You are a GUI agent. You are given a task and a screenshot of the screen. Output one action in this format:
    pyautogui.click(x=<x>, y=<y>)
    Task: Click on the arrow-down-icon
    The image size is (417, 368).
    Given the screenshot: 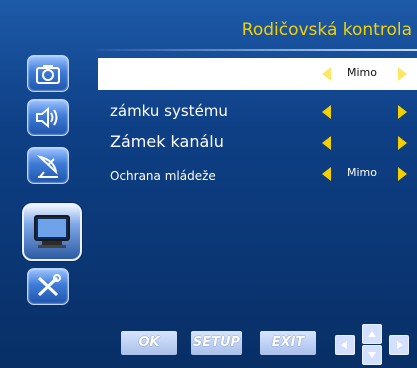 What is the action you would take?
    pyautogui.click(x=372, y=355)
    